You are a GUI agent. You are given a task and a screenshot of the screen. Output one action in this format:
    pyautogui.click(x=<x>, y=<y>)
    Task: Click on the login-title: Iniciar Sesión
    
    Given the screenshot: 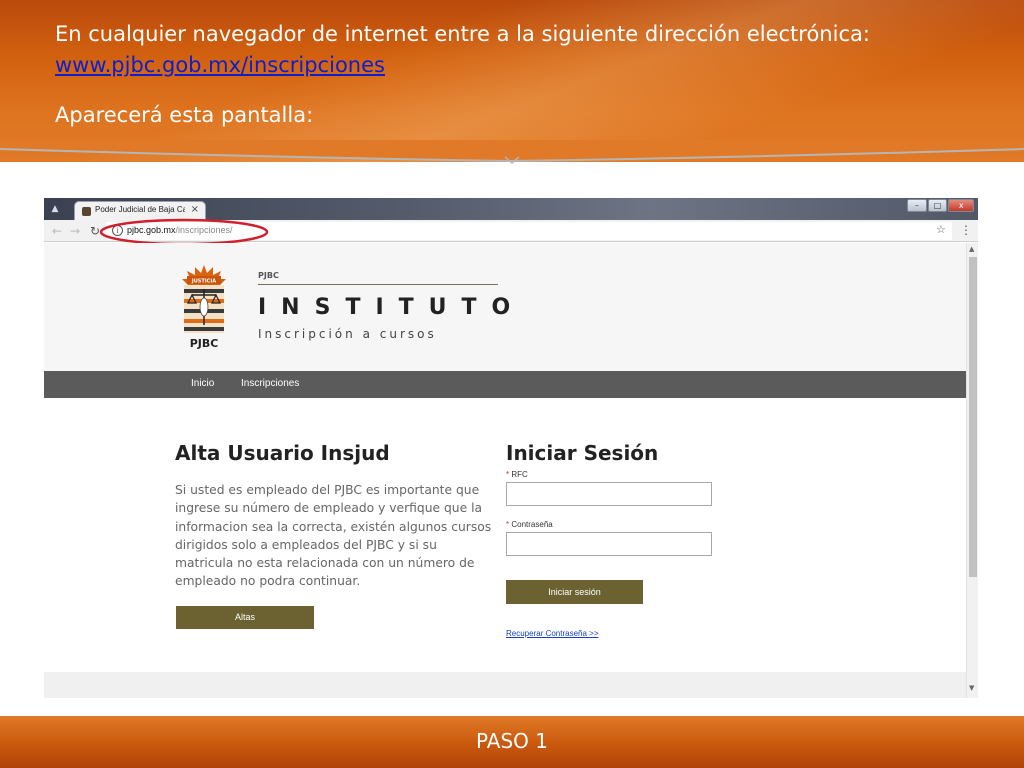 What is the action you would take?
    pyautogui.click(x=582, y=453)
    